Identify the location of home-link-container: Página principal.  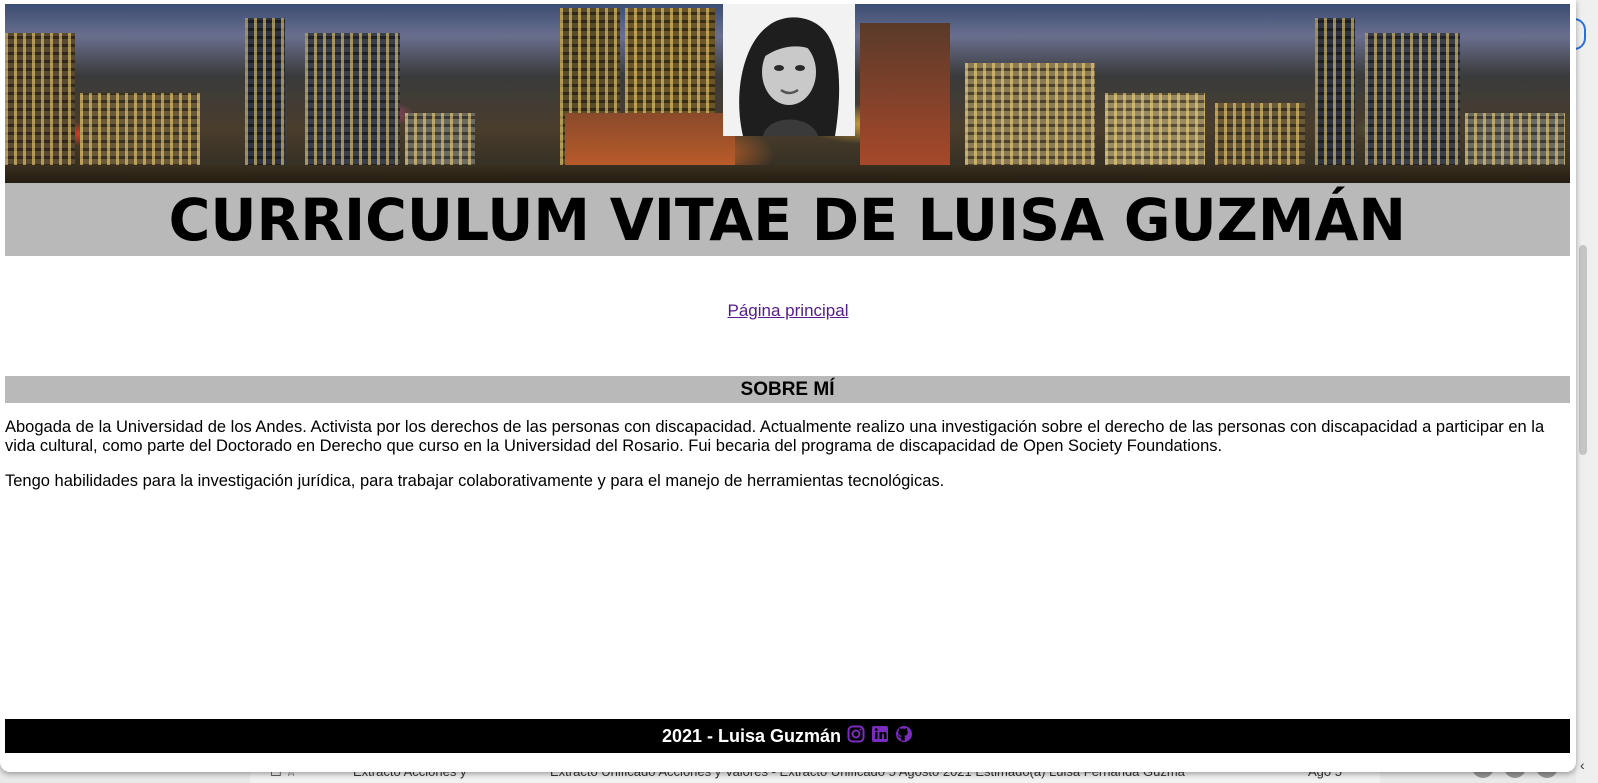
(788, 311).